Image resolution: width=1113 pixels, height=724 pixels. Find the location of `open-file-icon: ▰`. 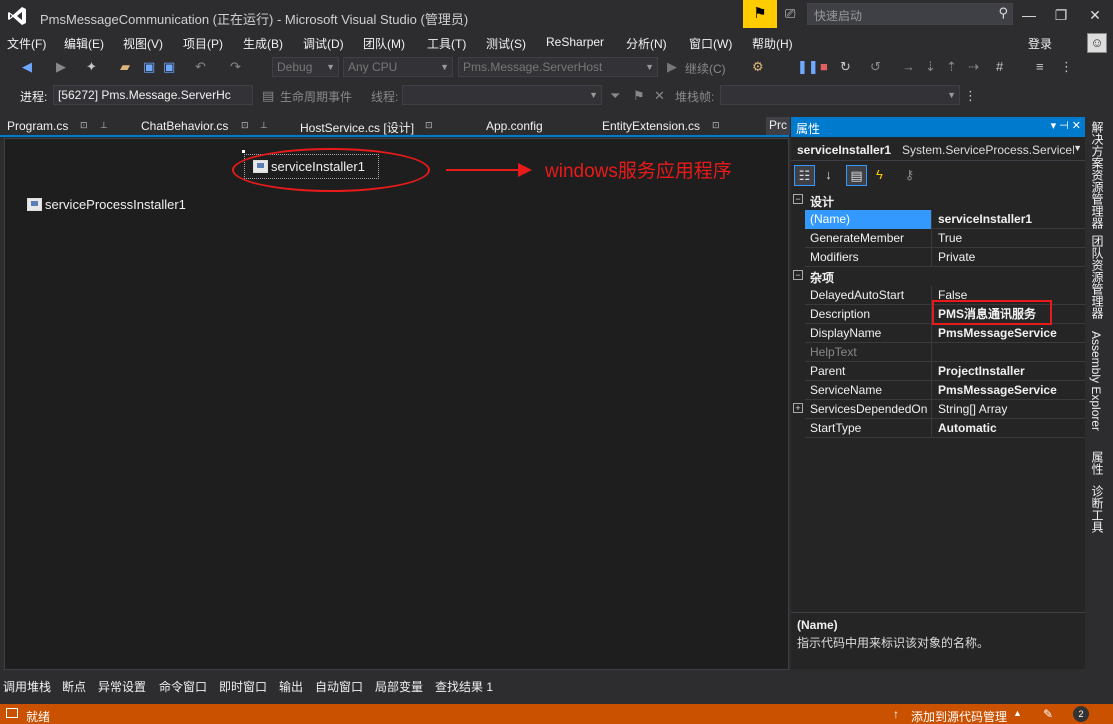

open-file-icon: ▰ is located at coordinates (125, 67).